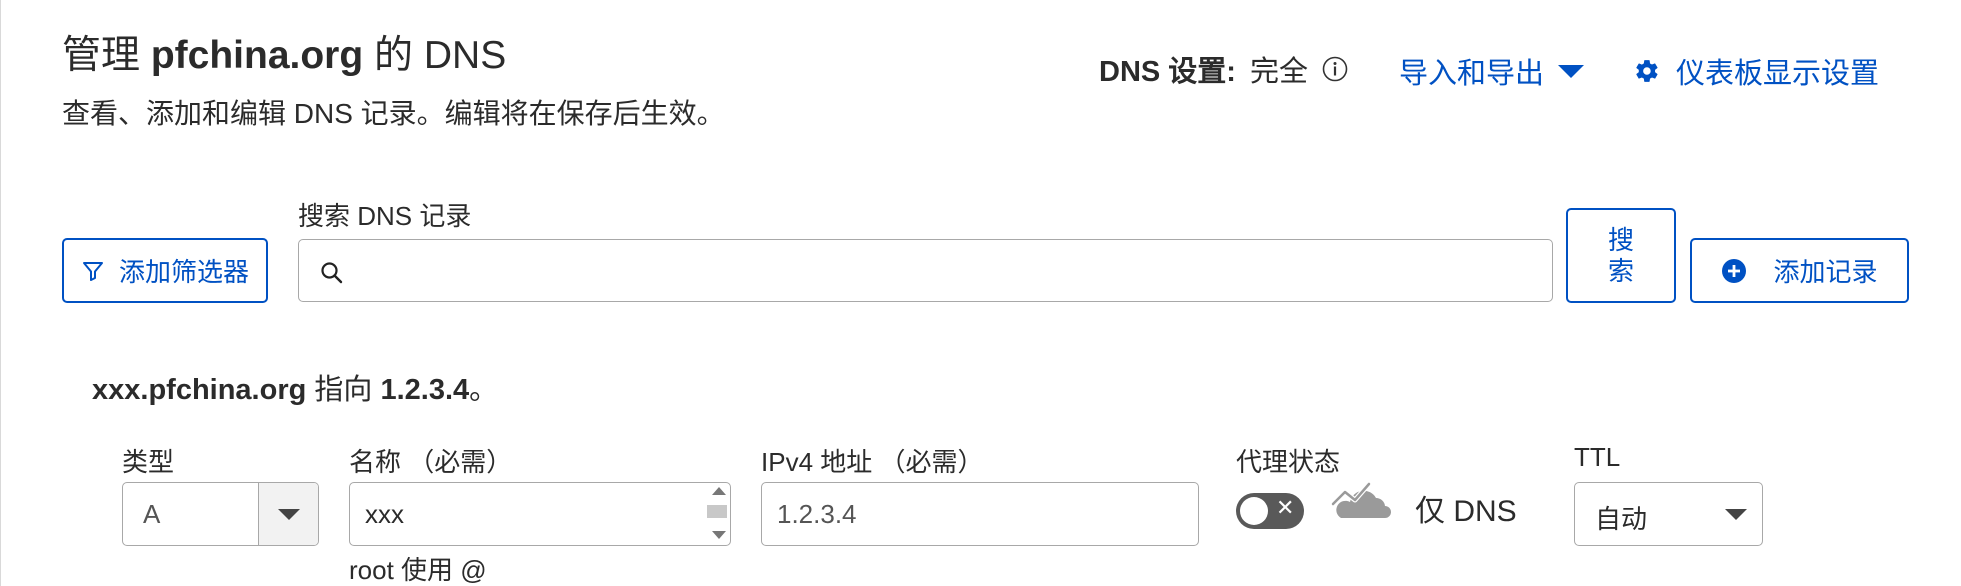 Image resolution: width=1961 pixels, height=586 pixels. Describe the element at coordinates (1778, 74) in the screenshot. I see `dashboard-settings-label: 仪表板显示设置` at that location.